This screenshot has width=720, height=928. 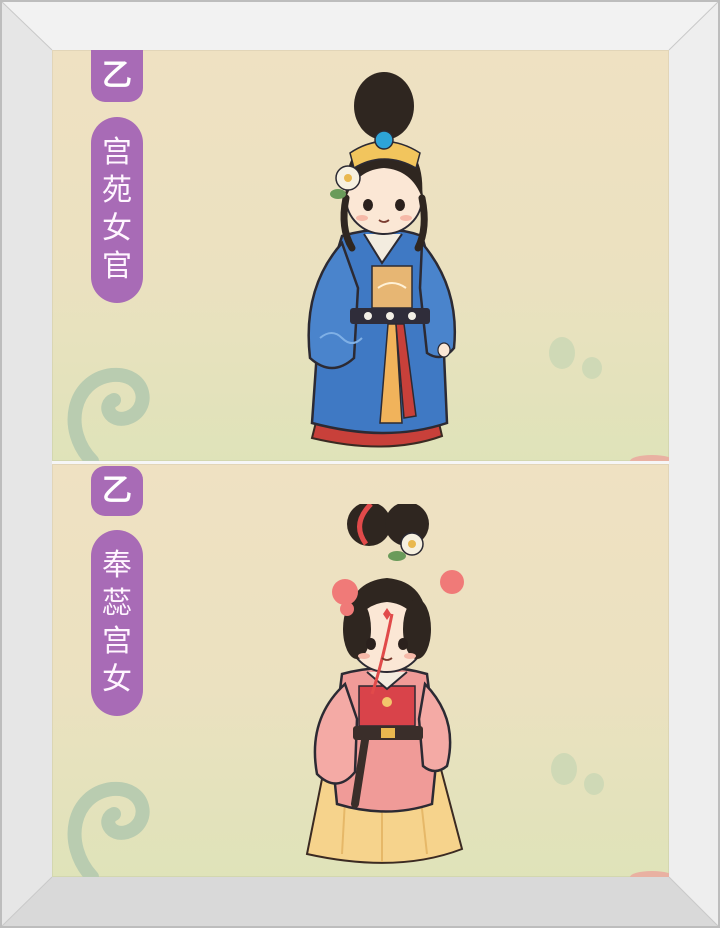 I want to click on title-pill: 奉蕊宫女, so click(x=117, y=623).